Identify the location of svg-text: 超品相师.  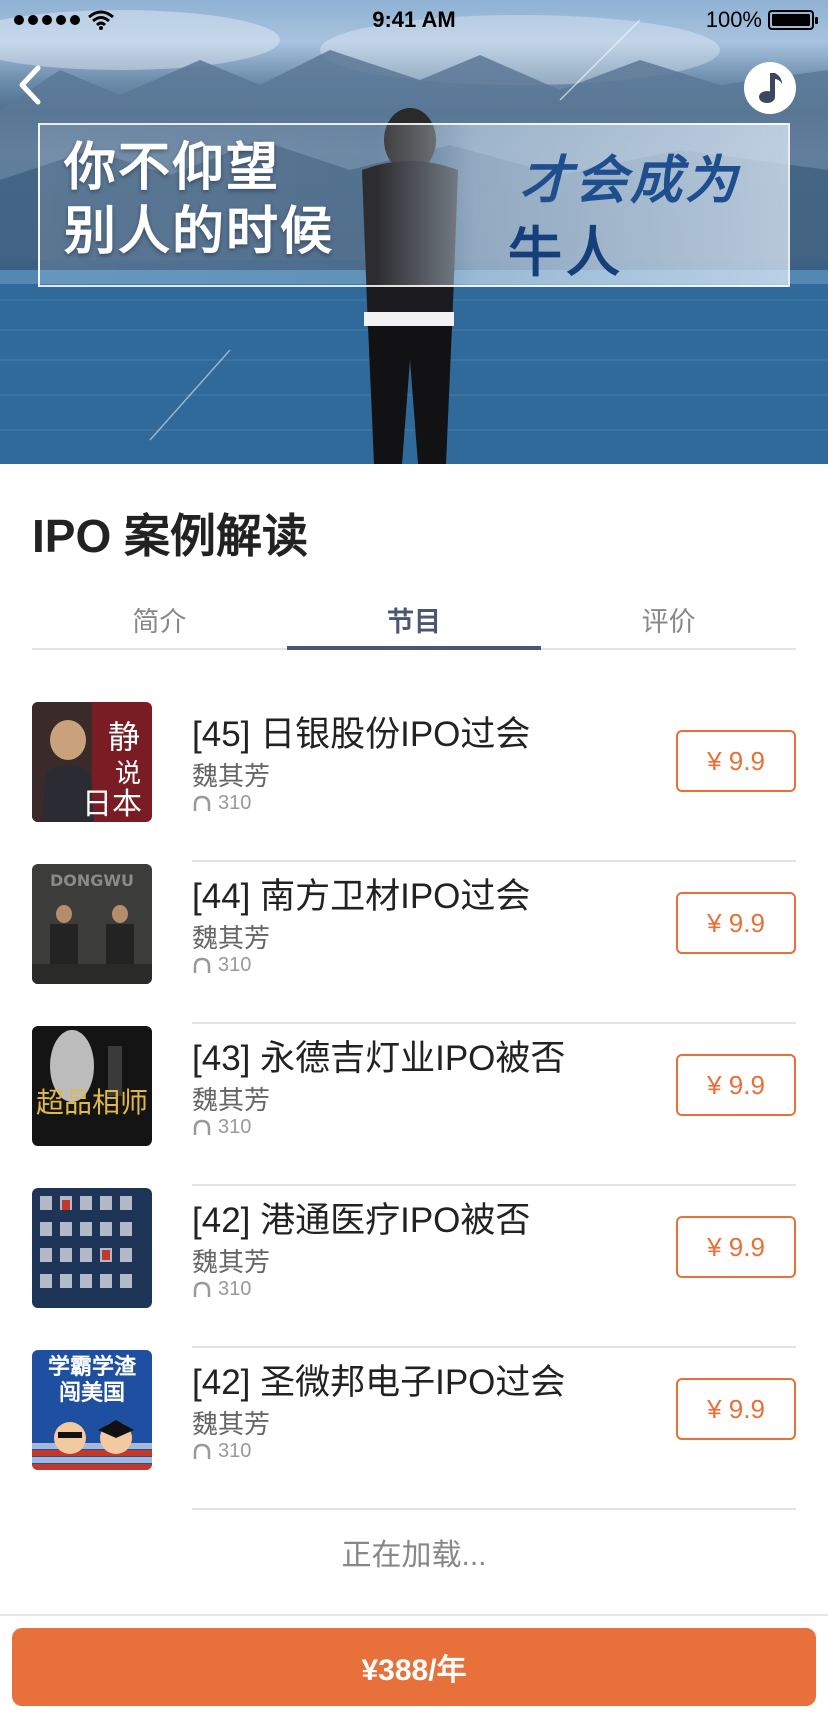
(92, 1102).